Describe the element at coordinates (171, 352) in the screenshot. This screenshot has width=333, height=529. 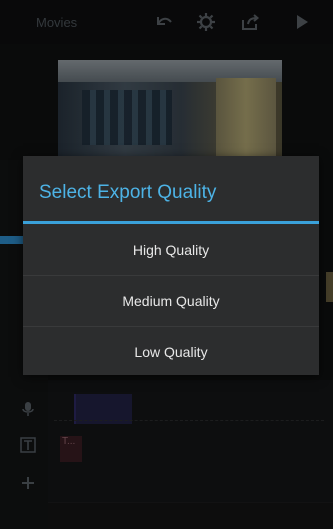
I see `option-low-quality: Low Quality` at that location.